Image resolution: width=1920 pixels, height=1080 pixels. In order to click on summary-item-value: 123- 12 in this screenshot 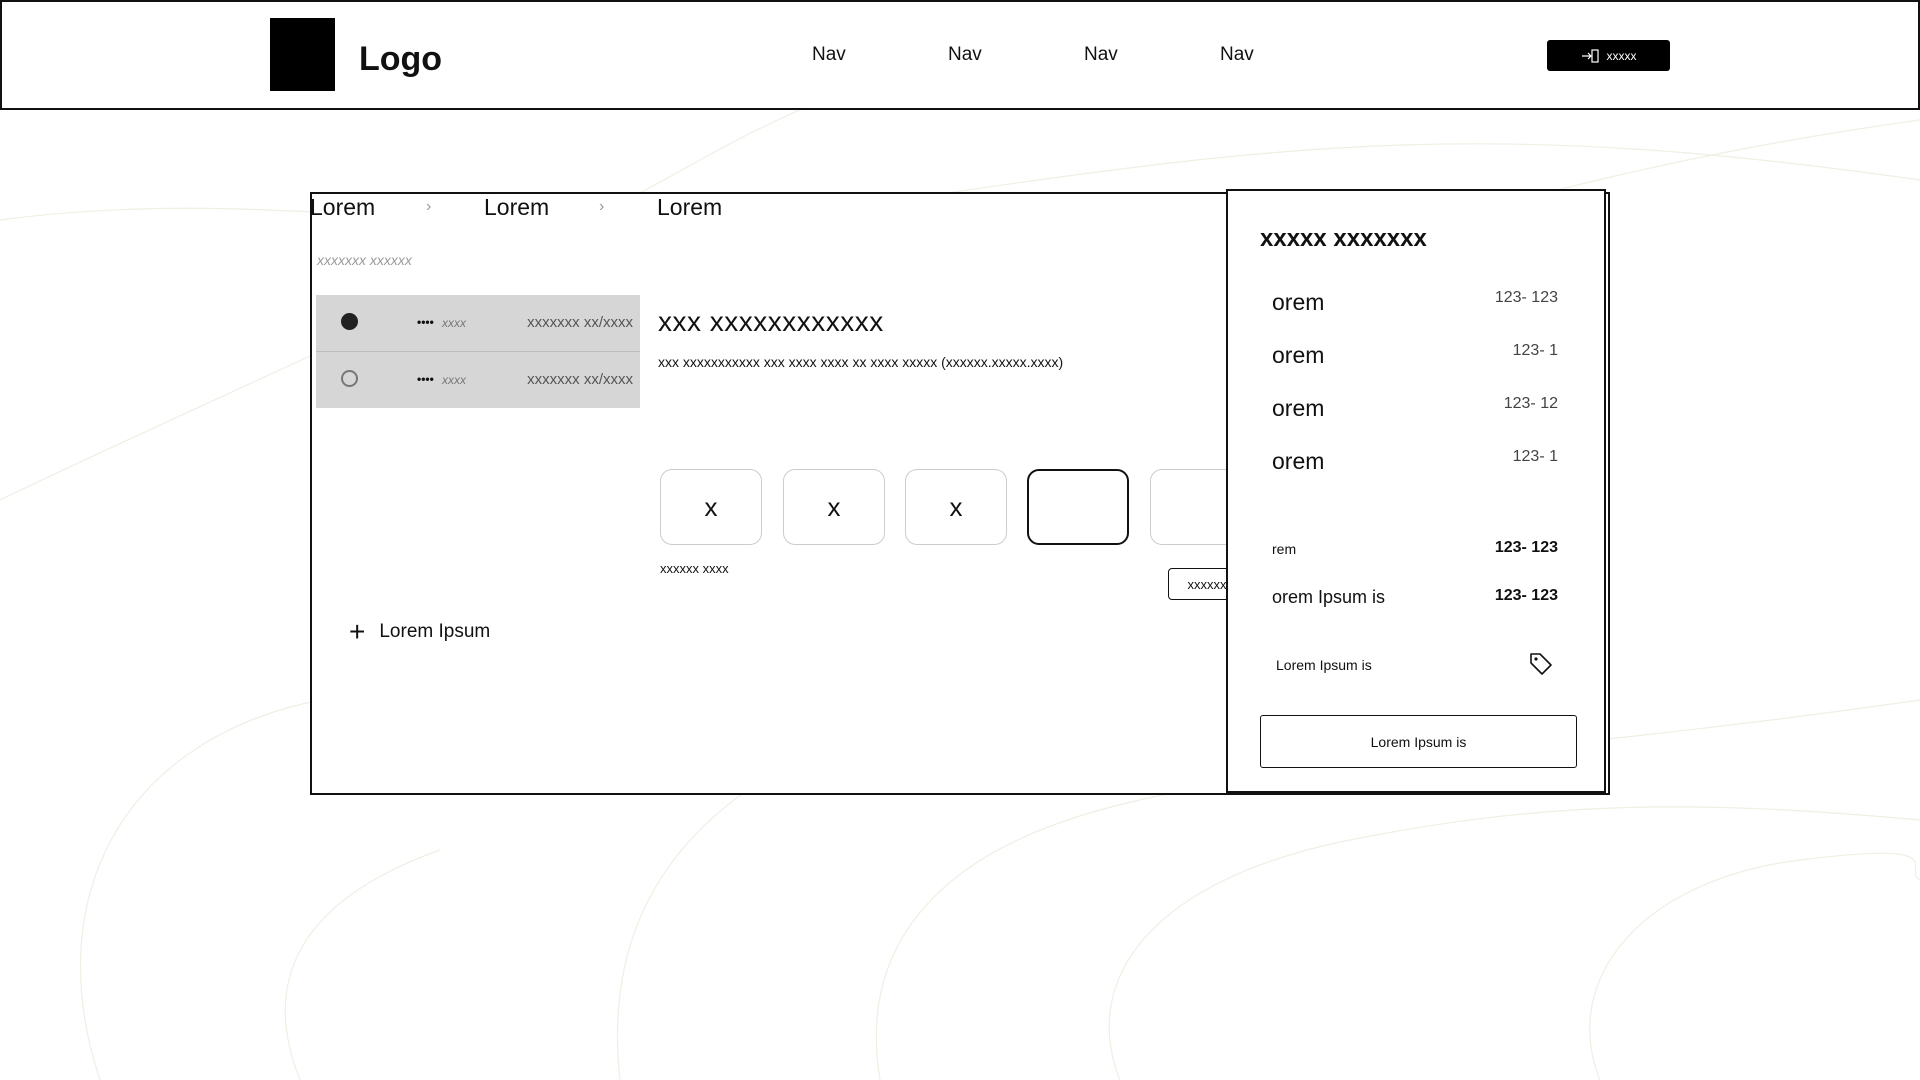, I will do `click(1530, 403)`.